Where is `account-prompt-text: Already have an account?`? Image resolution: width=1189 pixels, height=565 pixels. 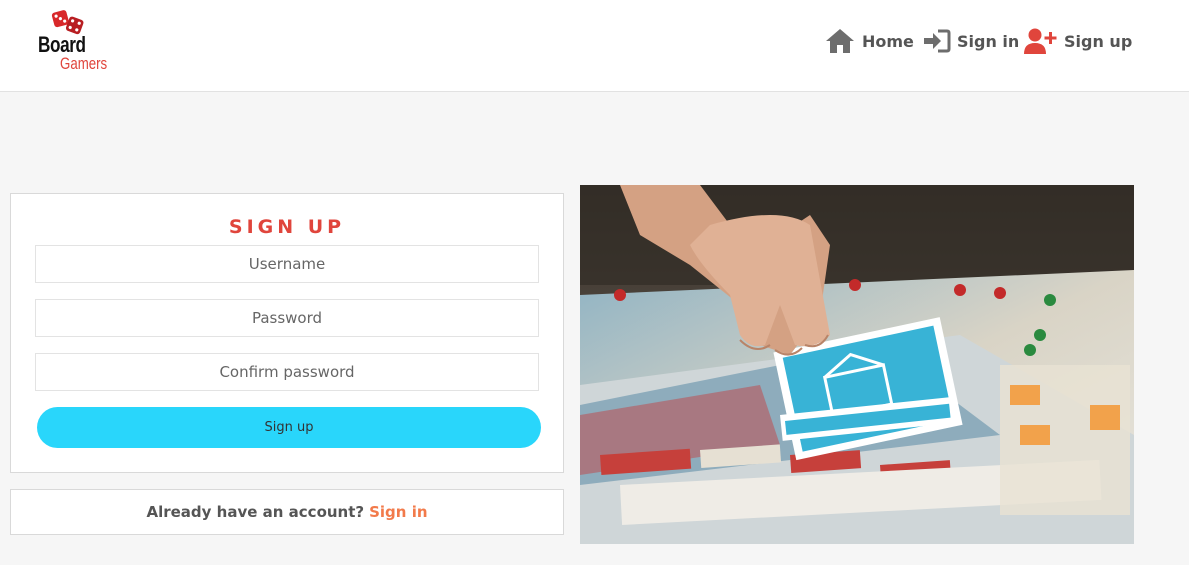 account-prompt-text: Already have an account? is located at coordinates (255, 512).